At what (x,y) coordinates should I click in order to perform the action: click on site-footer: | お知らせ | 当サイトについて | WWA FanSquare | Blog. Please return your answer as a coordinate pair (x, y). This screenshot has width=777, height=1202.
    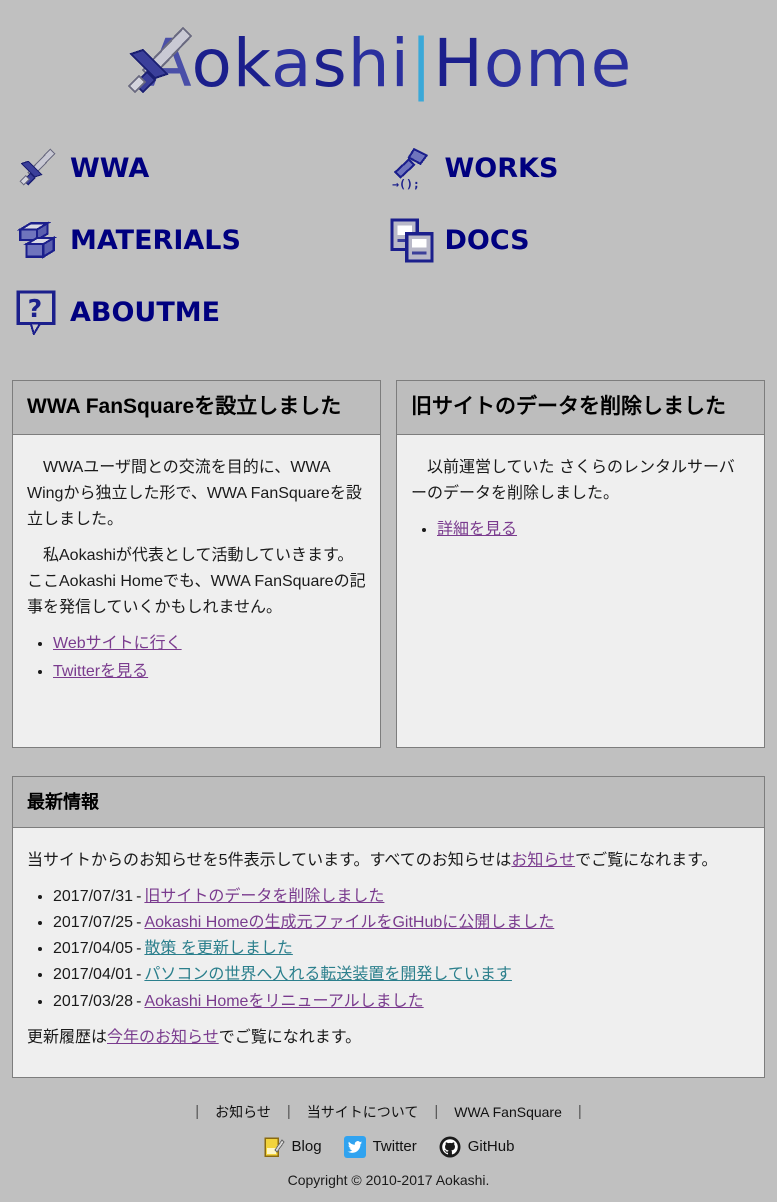
    Looking at the image, I should click on (388, 1152).